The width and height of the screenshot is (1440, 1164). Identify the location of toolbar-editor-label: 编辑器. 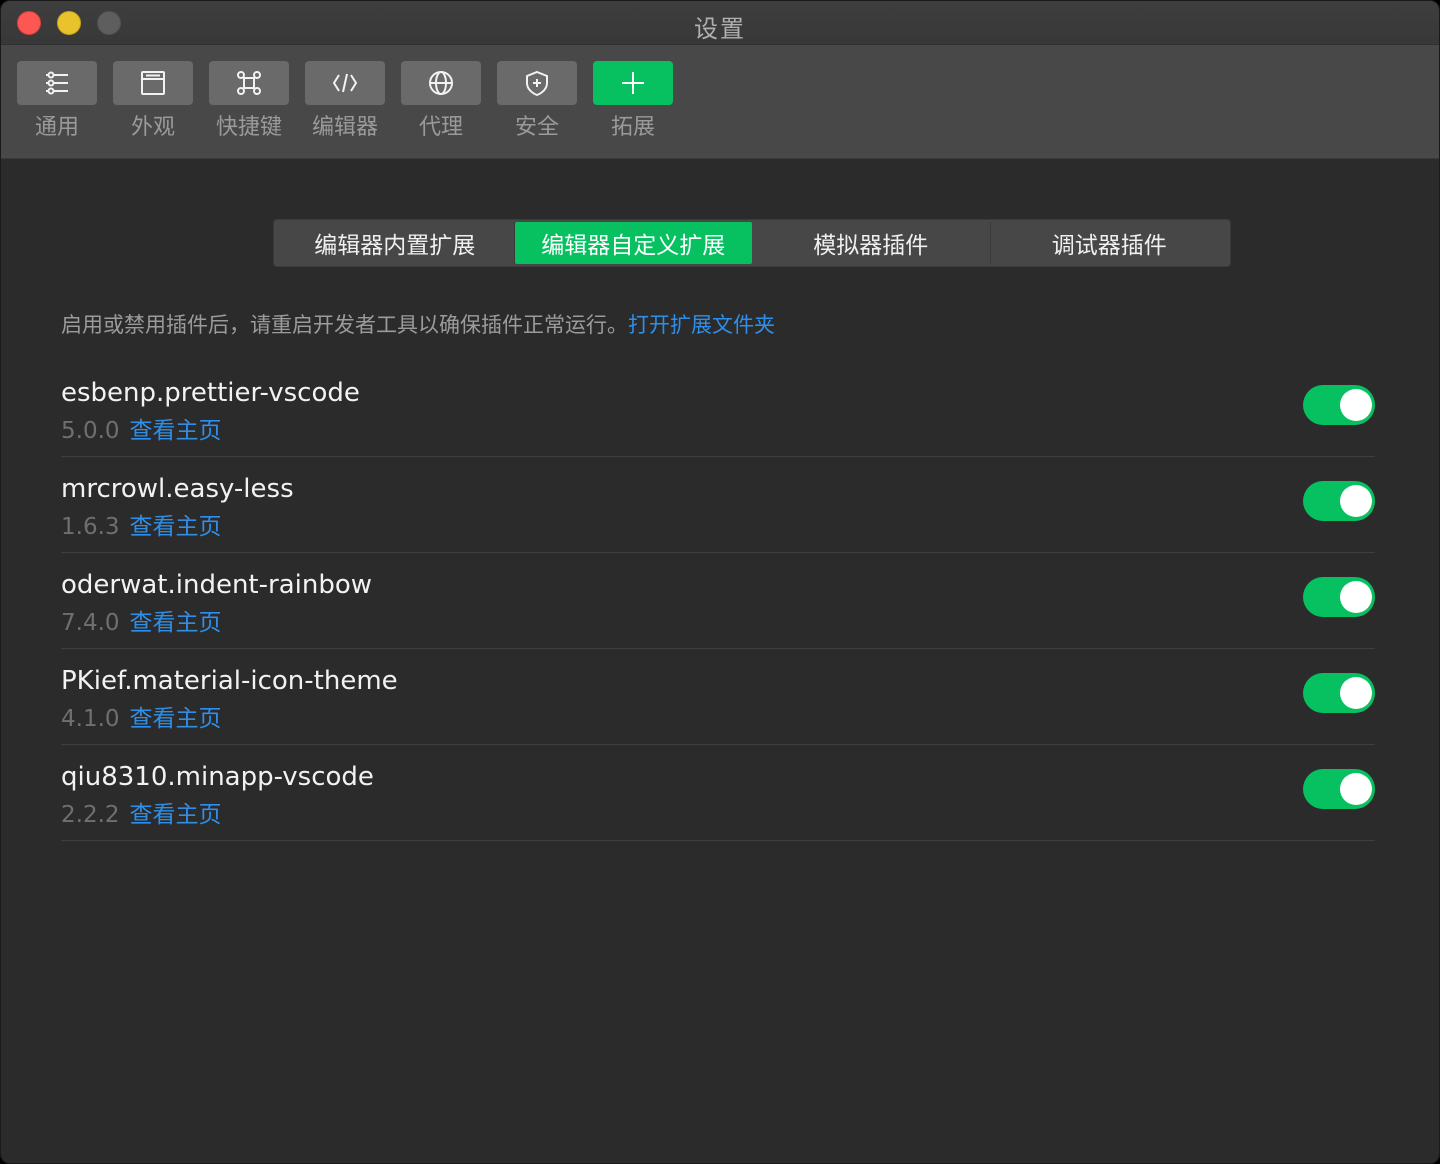
(344, 127).